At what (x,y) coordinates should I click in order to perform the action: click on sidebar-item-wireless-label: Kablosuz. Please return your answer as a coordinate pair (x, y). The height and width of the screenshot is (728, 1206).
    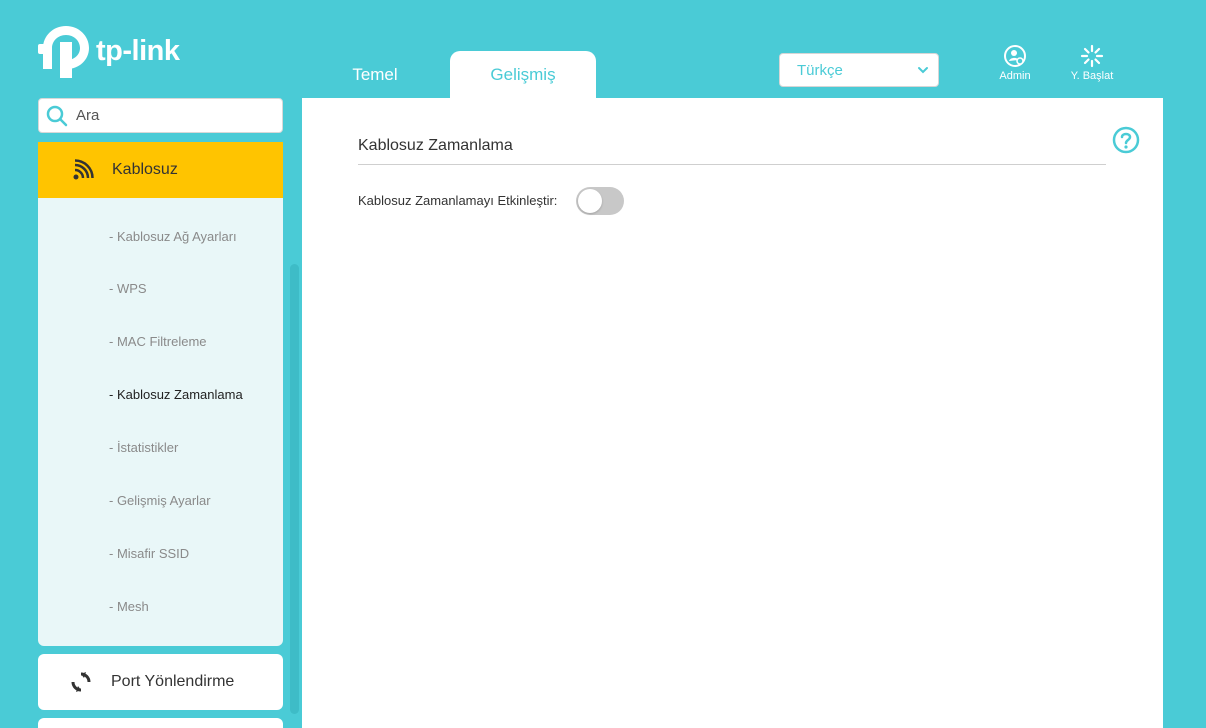
    Looking at the image, I should click on (145, 169).